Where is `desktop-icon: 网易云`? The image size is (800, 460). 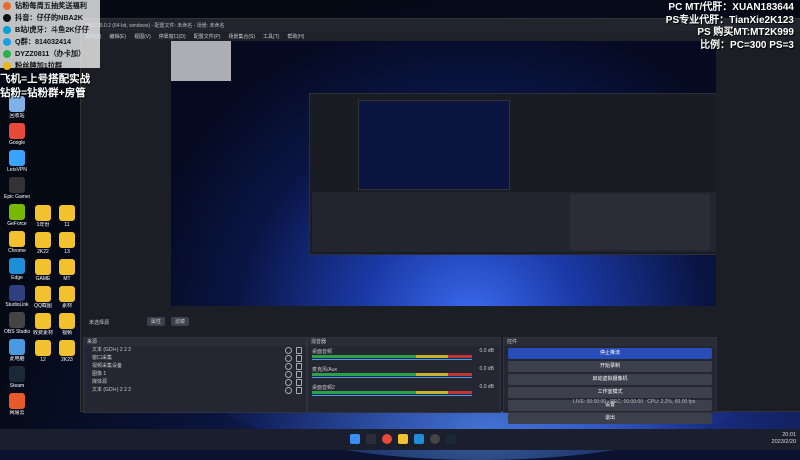 desktop-icon: 网易云 is located at coordinates (17, 404).